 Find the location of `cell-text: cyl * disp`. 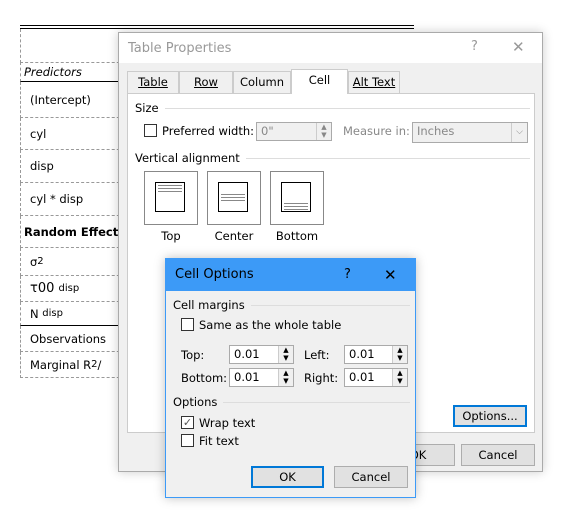

cell-text: cyl * disp is located at coordinates (57, 199).